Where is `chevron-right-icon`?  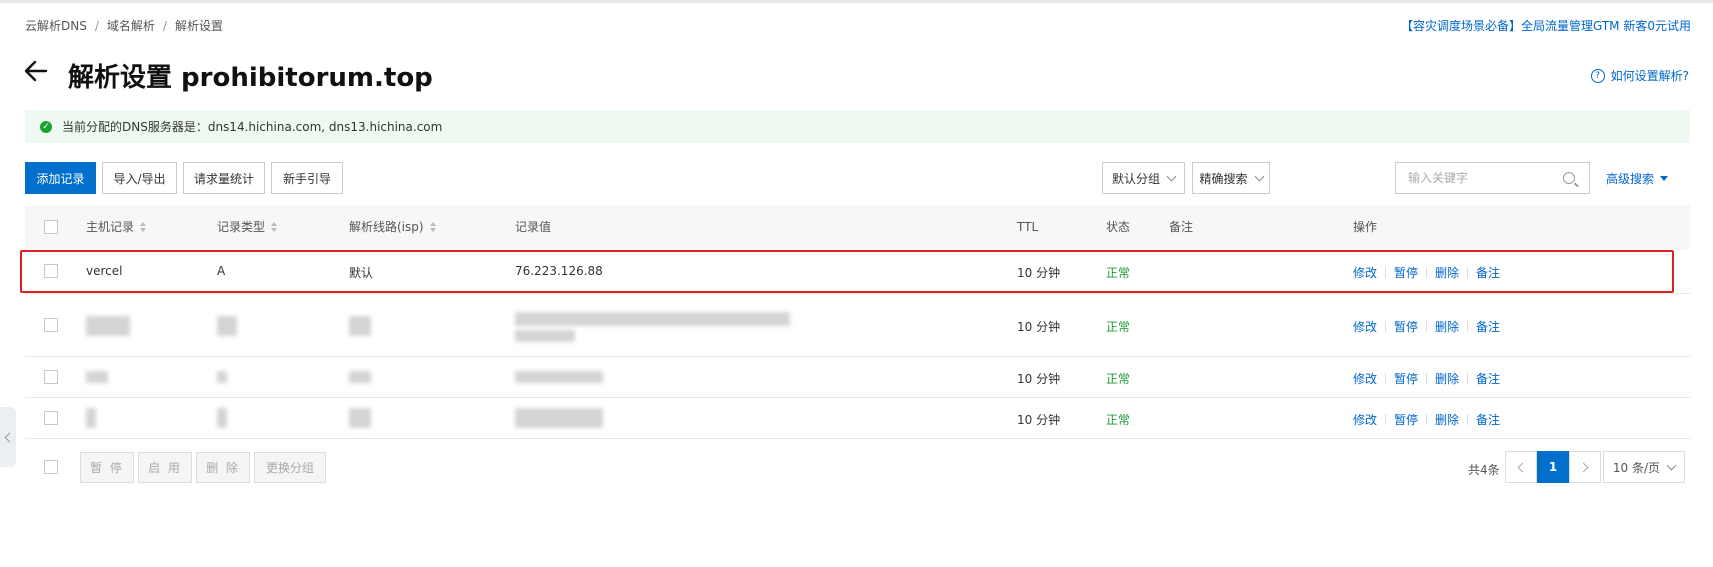 chevron-right-icon is located at coordinates (1583, 467).